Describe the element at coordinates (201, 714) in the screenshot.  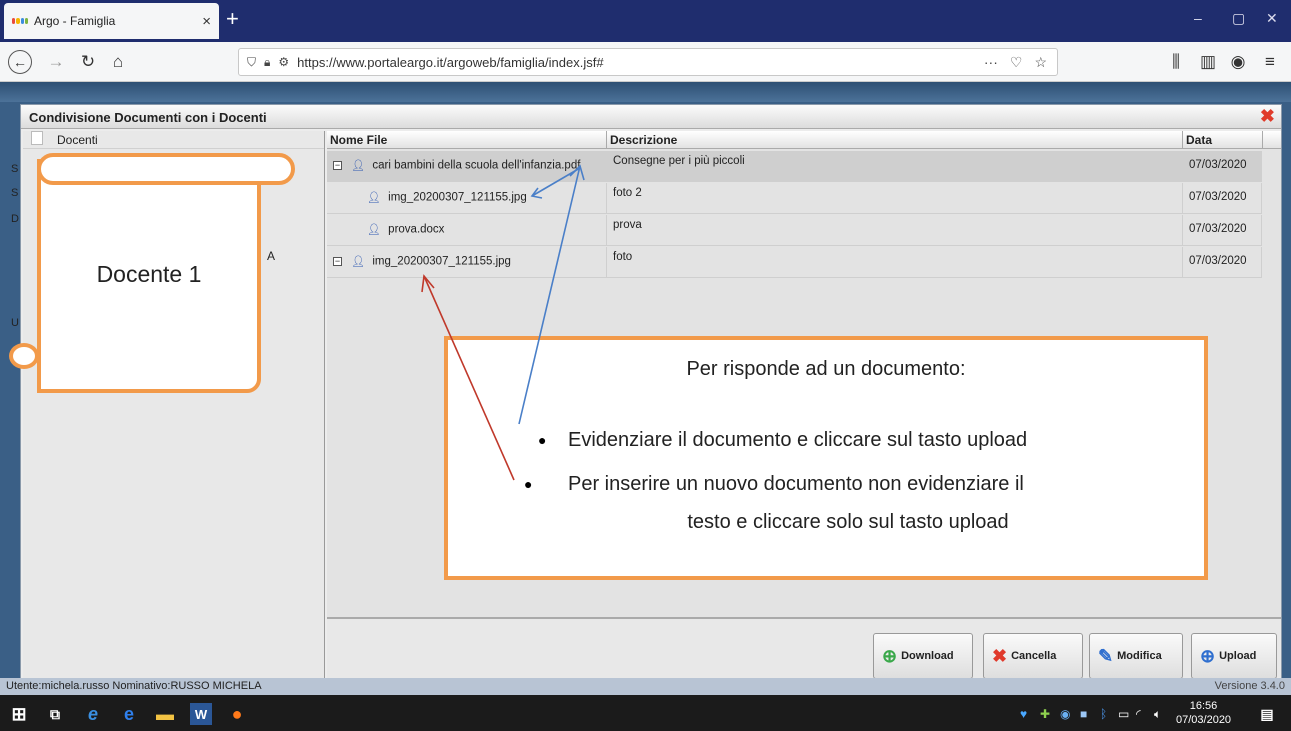
I see `word-icon: W` at that location.